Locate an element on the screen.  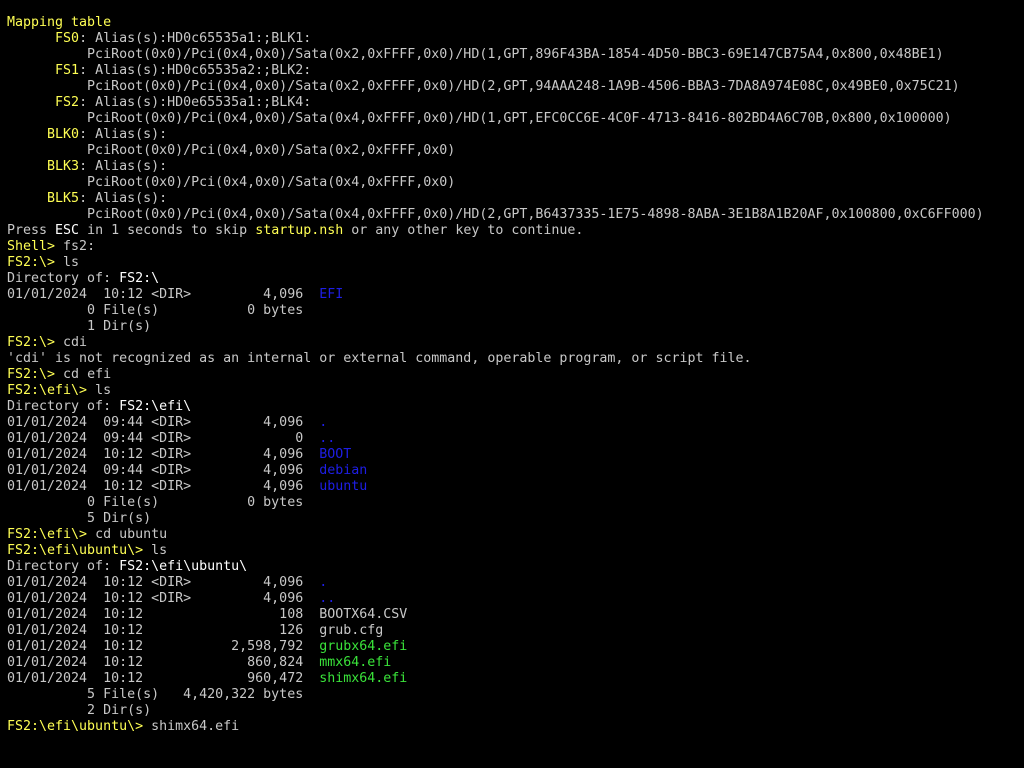
terminal-text: mmx64.efi is located at coordinates (355, 662).